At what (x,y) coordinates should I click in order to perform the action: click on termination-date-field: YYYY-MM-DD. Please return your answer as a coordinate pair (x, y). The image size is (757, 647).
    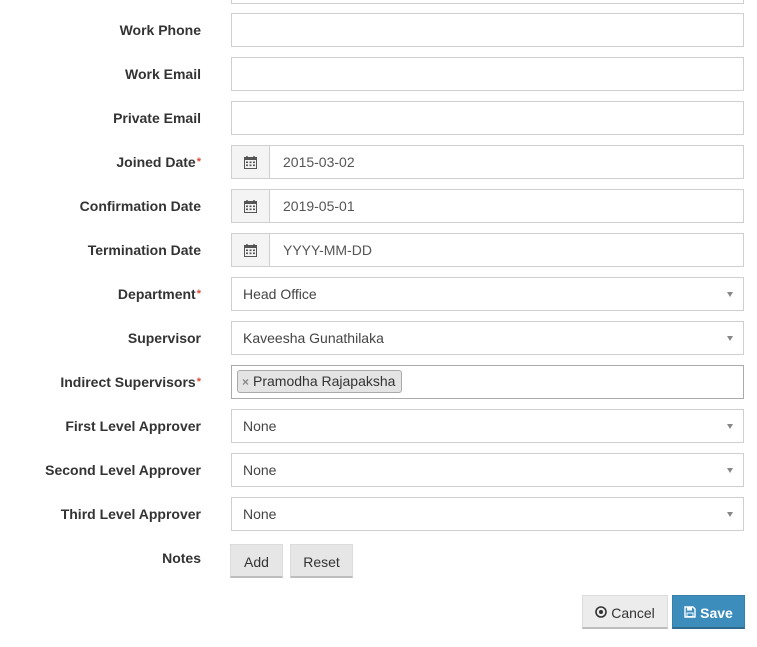
    Looking at the image, I should click on (487, 250).